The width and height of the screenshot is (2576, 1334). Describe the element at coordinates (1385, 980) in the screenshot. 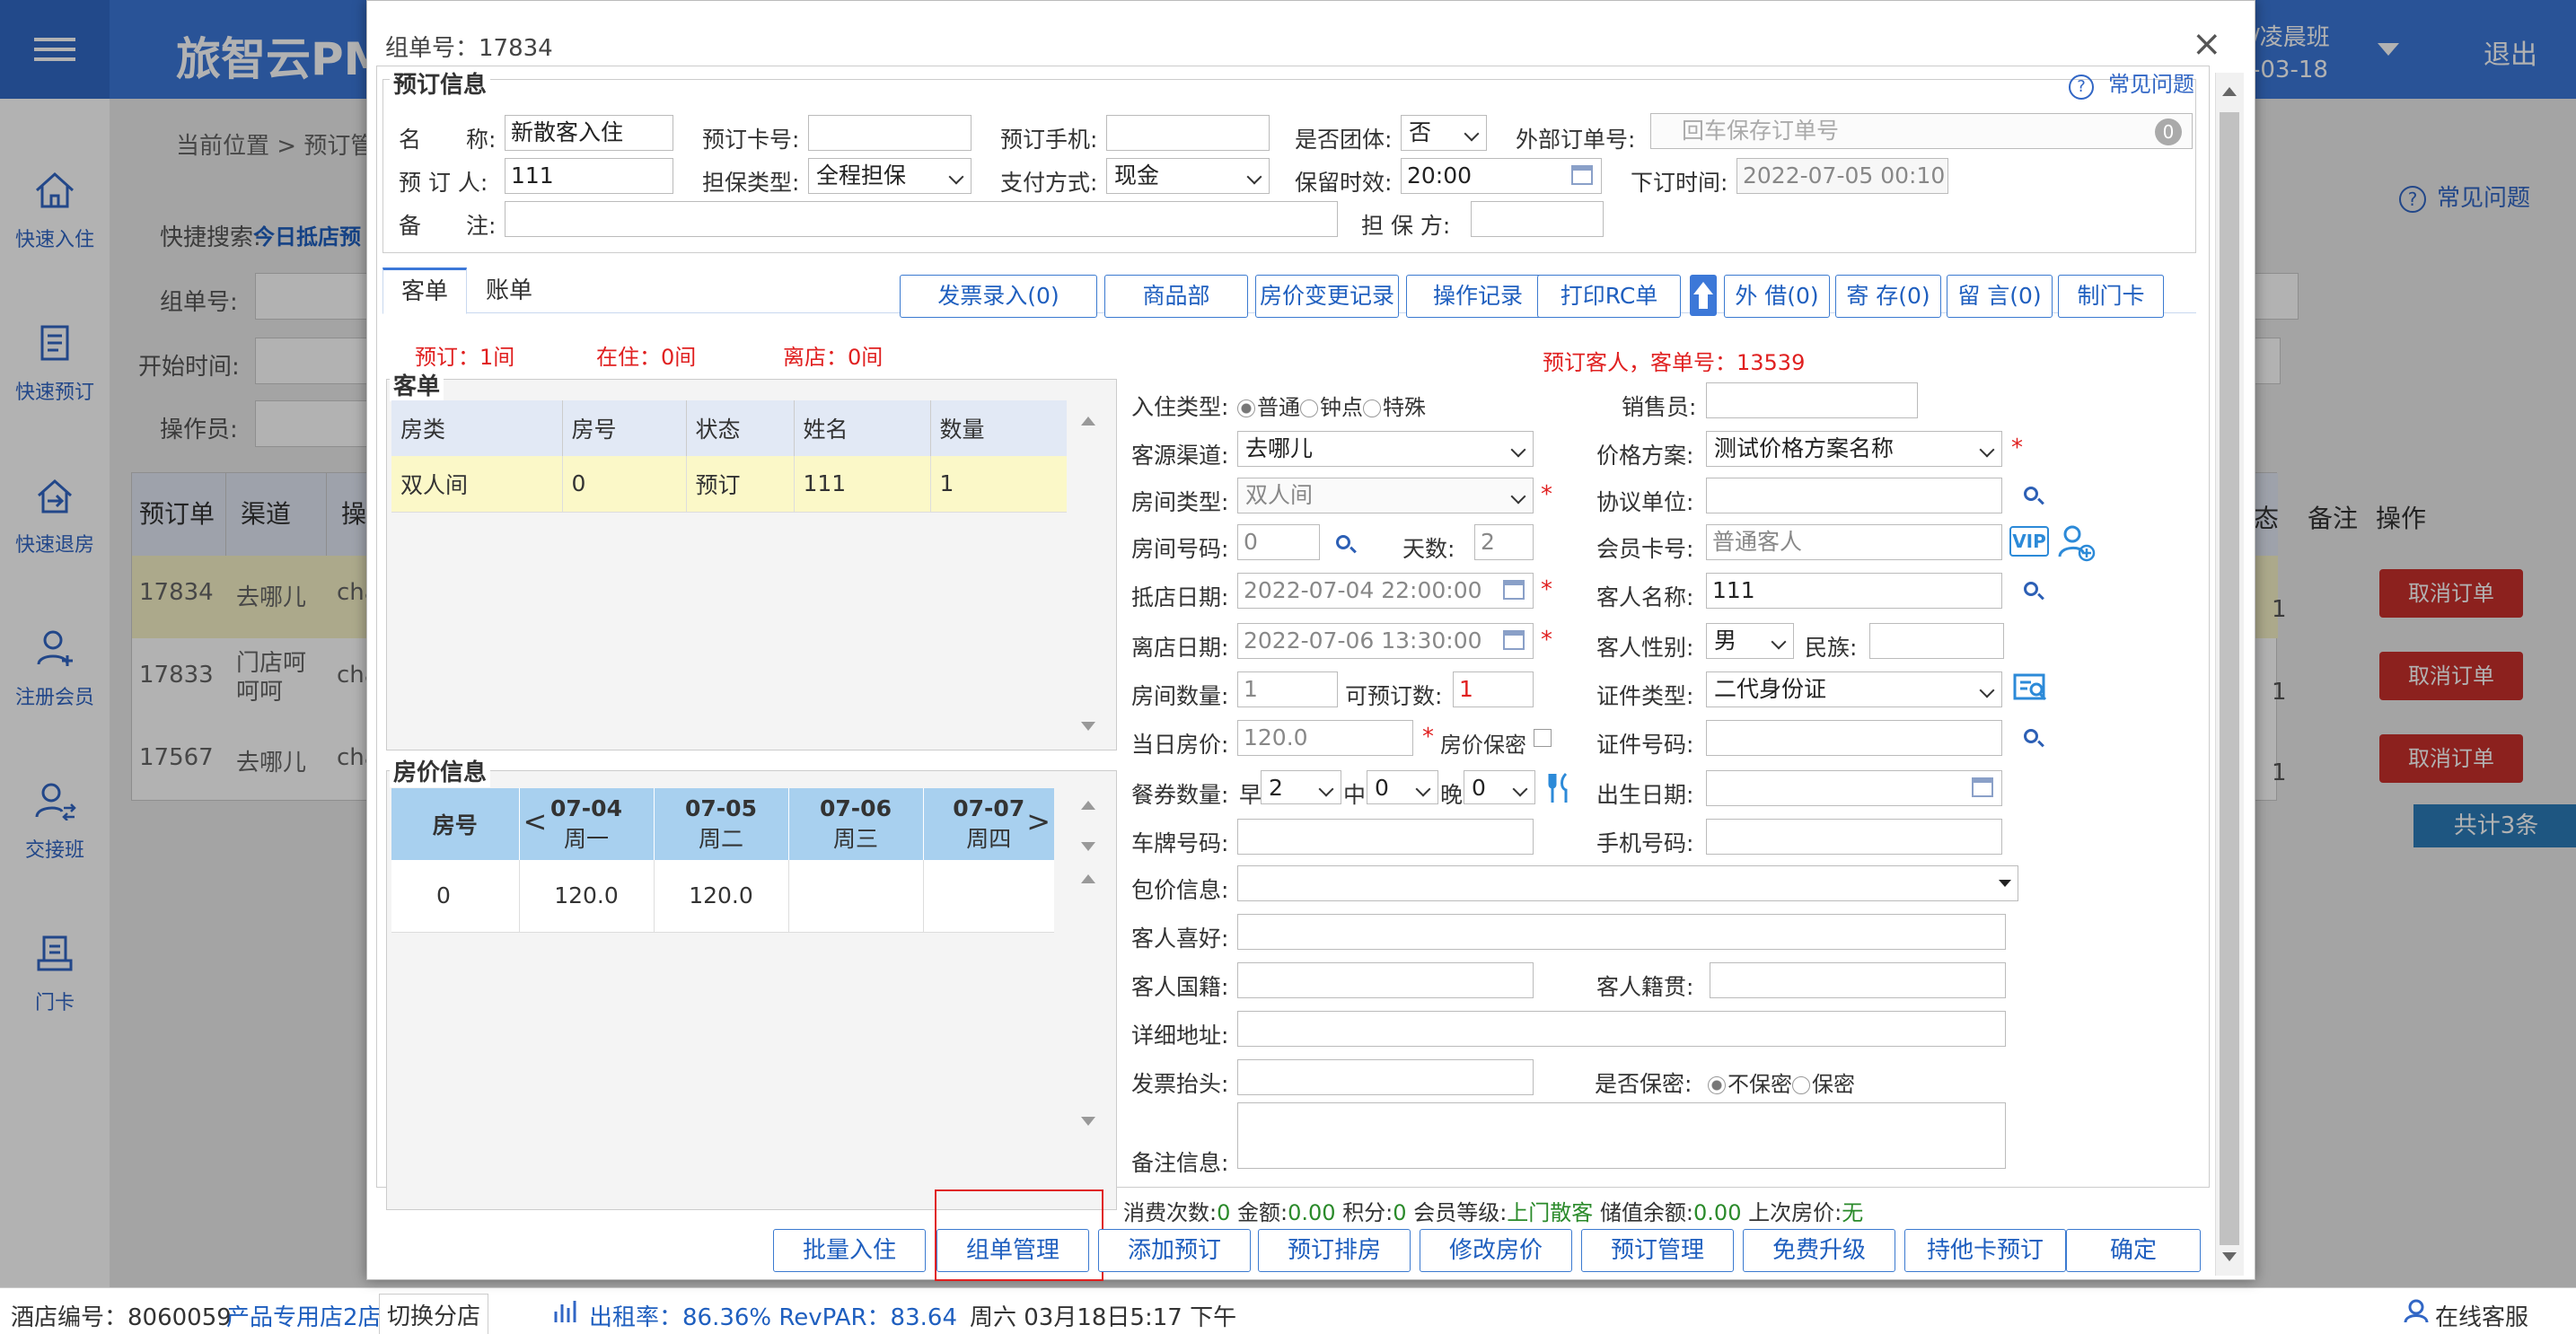

I see `nationality-input` at that location.